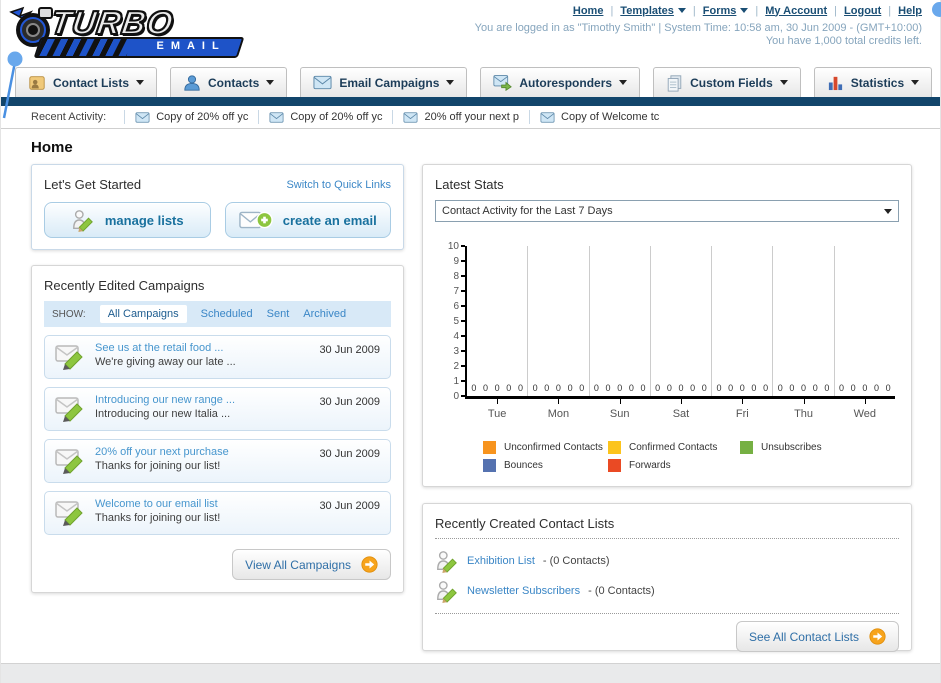  What do you see at coordinates (523, 591) in the screenshot?
I see `contact-list-name-link: Newsletter Subscribers` at bounding box center [523, 591].